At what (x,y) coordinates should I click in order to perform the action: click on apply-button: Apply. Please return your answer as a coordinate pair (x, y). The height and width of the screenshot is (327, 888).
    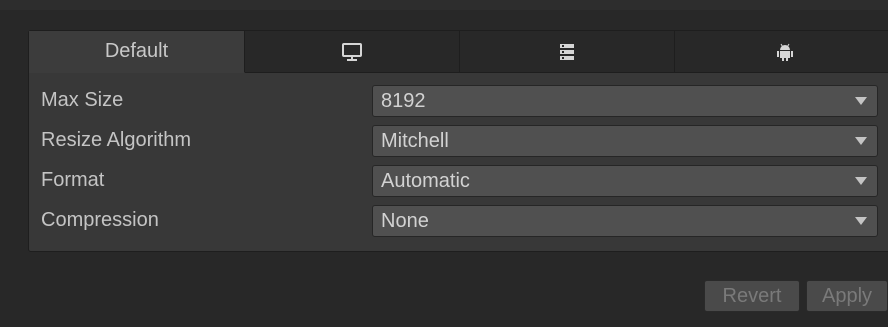
    Looking at the image, I should click on (847, 296).